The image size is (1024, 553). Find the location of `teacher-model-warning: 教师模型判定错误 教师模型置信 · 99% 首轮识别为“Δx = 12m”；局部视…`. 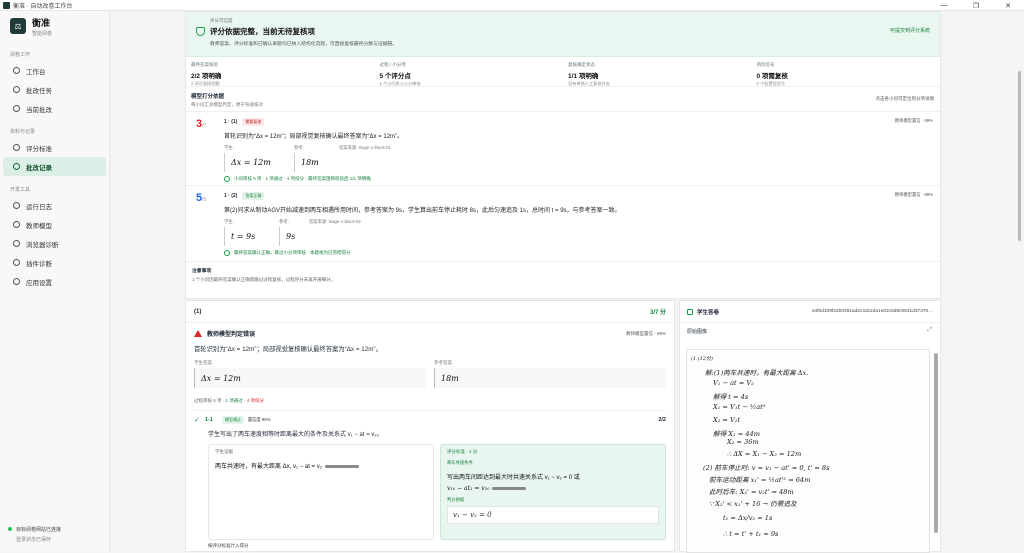

teacher-model-warning: 教师模型判定错误 教师模型置信 · 99% 首轮识别为“Δx = 12m”；局部视… is located at coordinates (430, 358).